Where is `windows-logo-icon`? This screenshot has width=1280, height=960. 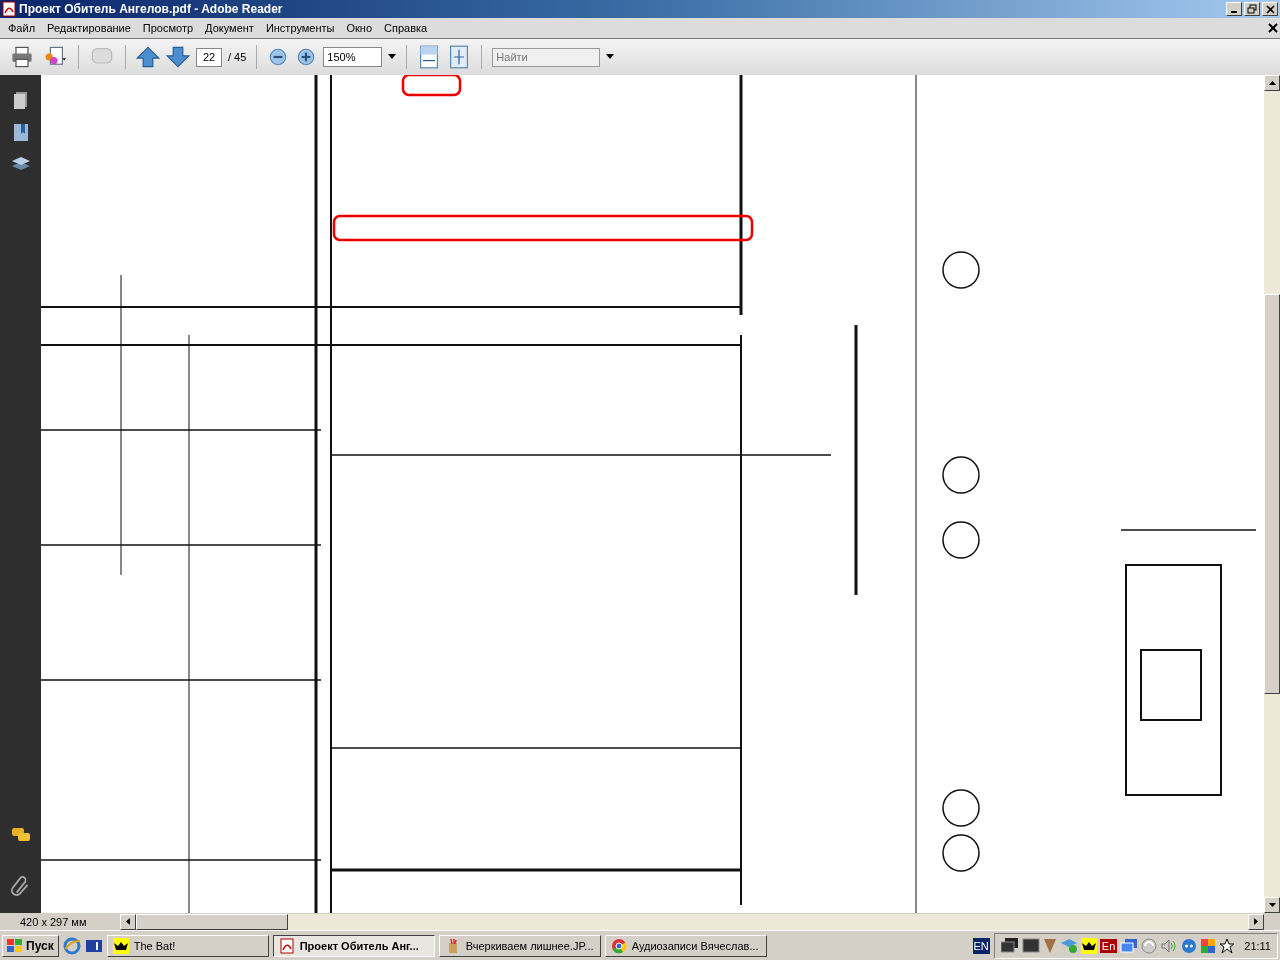
windows-logo-icon is located at coordinates (15, 945).